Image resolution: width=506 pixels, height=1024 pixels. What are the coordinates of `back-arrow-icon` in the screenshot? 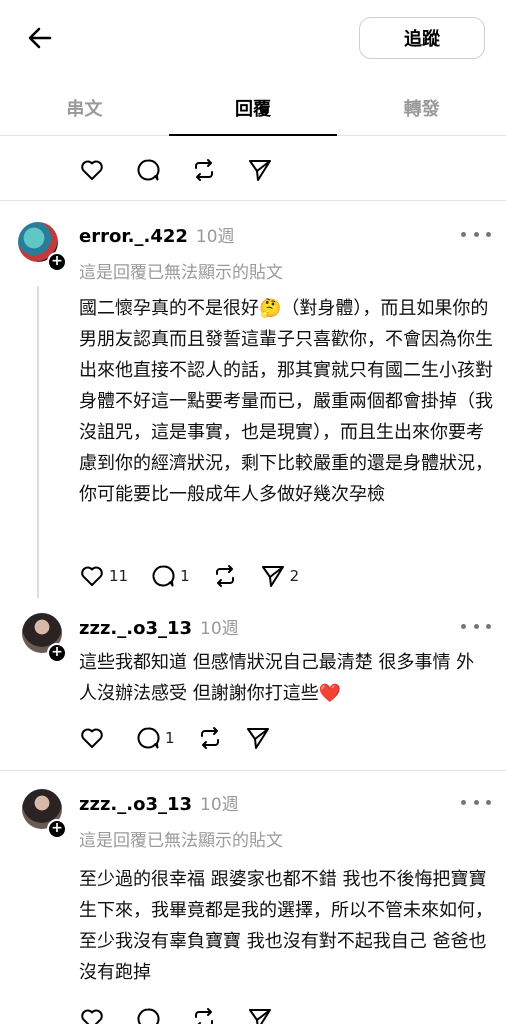 It's located at (40, 38).